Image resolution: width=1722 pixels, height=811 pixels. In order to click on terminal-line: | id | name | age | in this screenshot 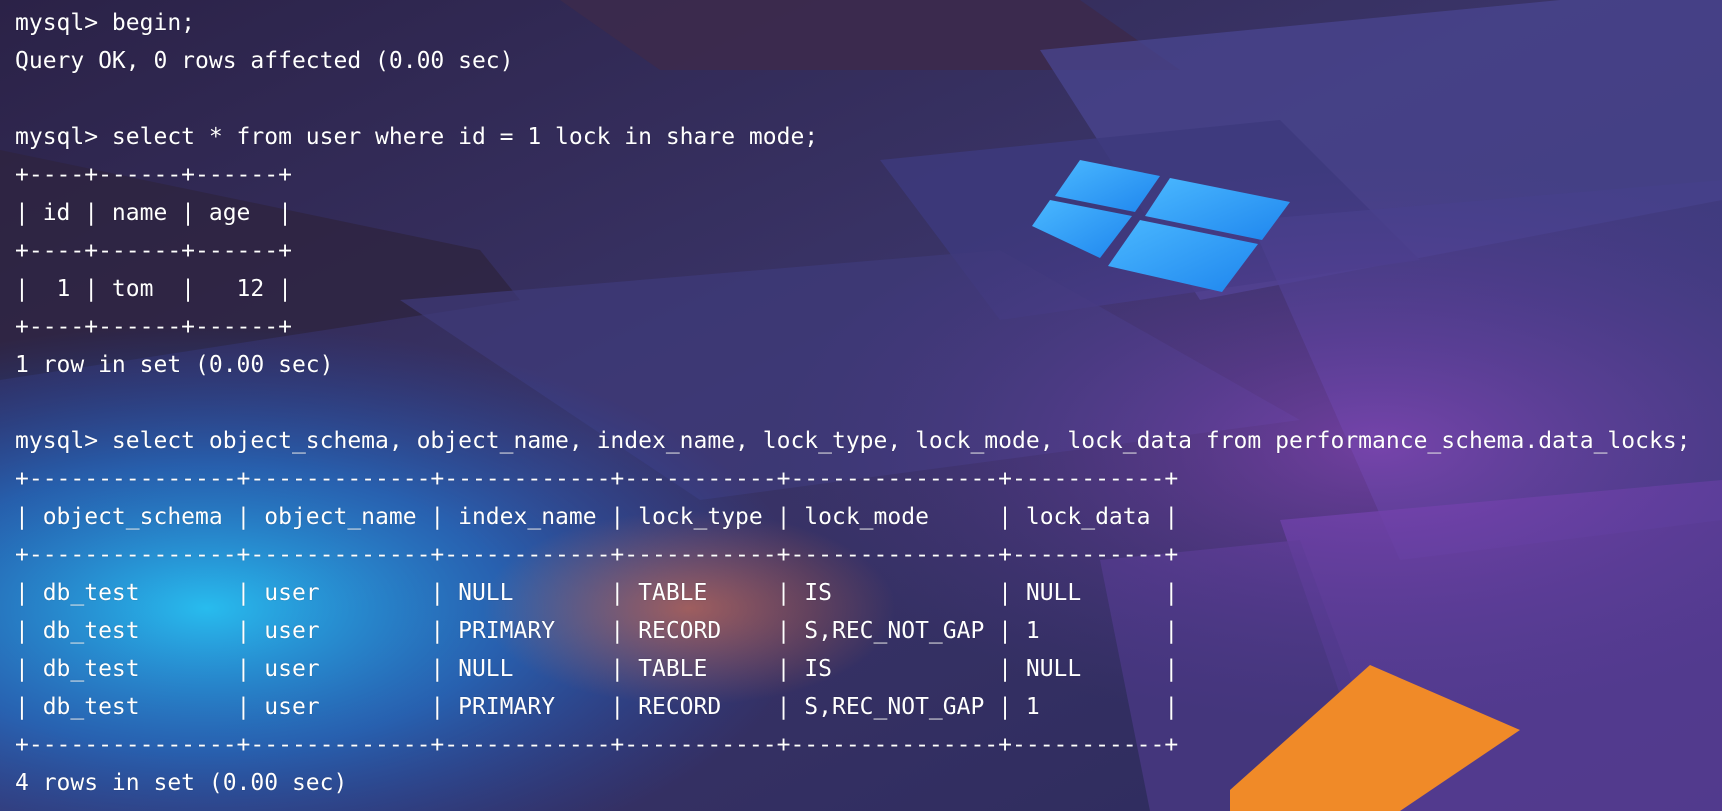, I will do `click(153, 213)`.